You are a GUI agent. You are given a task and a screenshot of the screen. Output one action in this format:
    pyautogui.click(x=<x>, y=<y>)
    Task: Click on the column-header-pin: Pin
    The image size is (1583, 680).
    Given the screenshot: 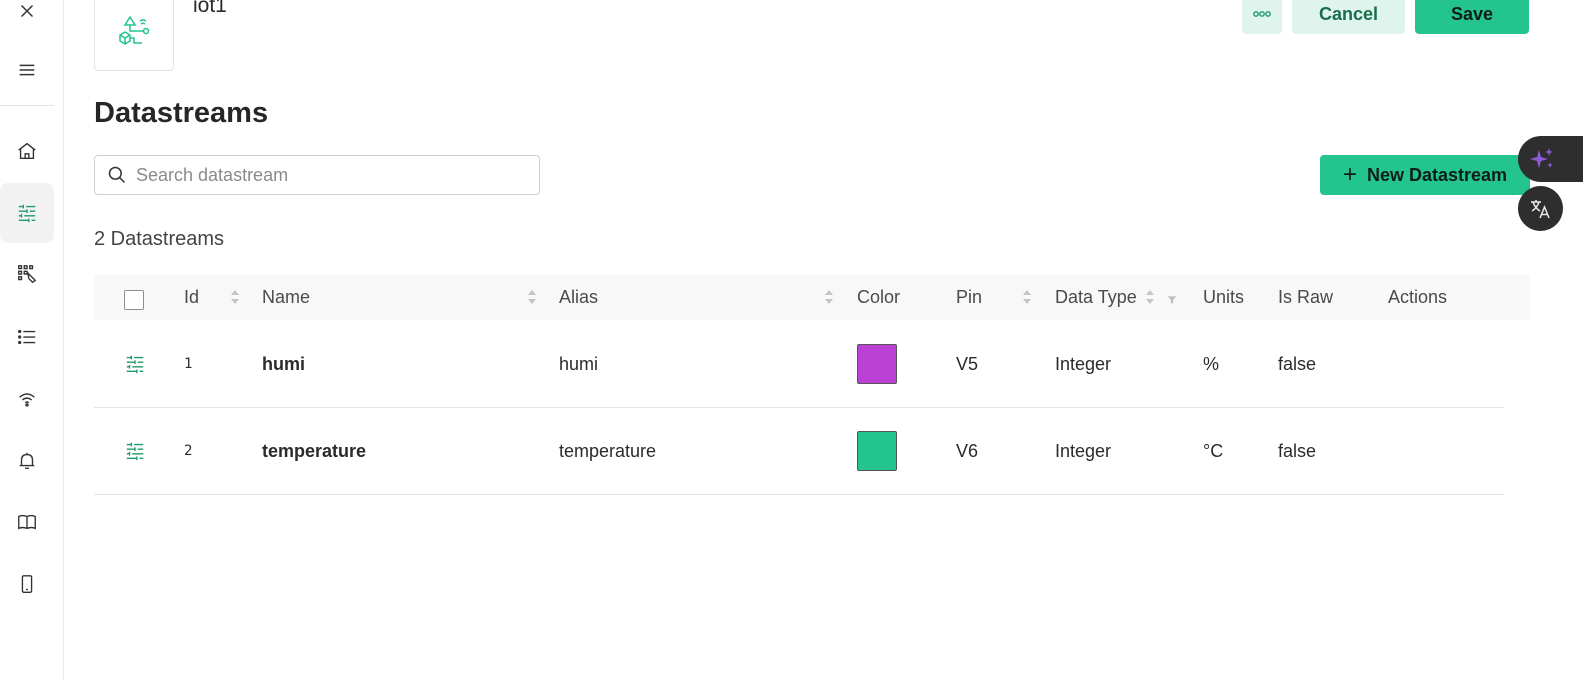 What is the action you would take?
    pyautogui.click(x=969, y=297)
    